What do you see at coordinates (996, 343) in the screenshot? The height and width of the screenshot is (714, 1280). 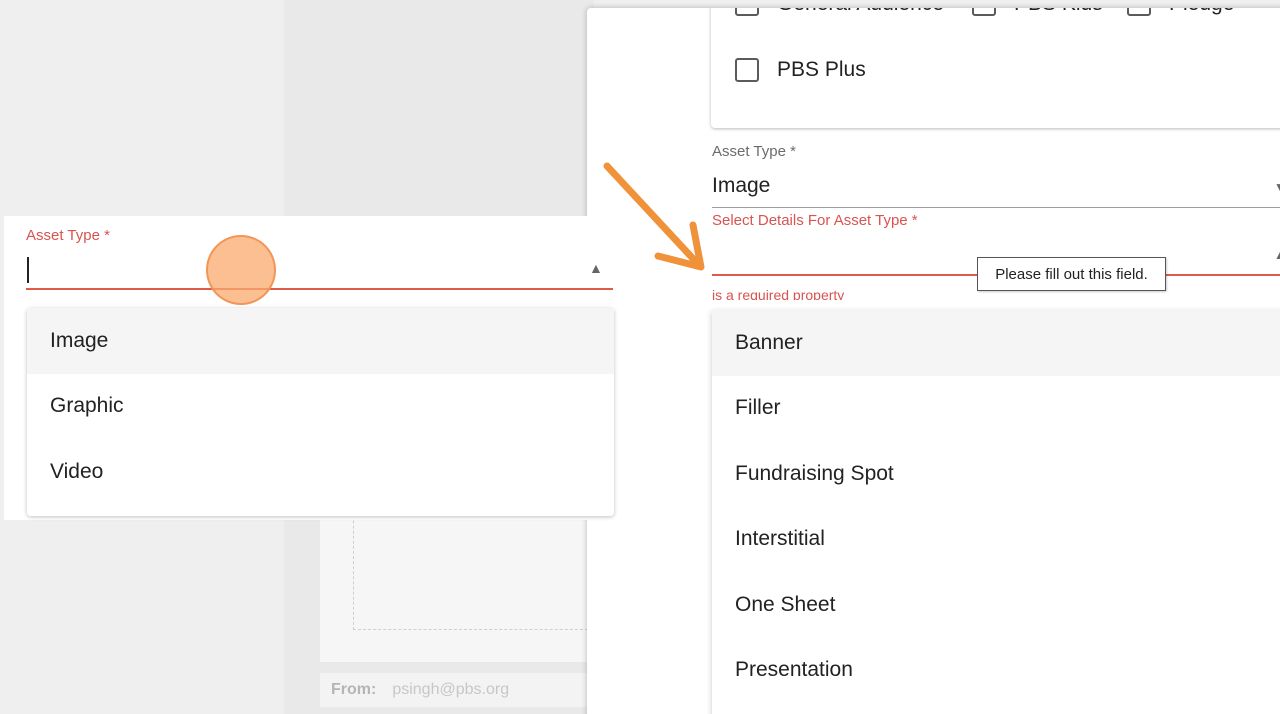 I see `menu-item-banner: Banner` at bounding box center [996, 343].